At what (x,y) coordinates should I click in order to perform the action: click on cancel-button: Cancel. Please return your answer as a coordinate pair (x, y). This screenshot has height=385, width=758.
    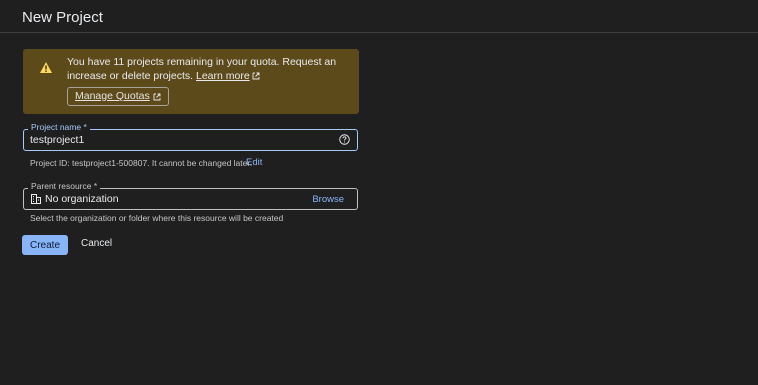
    Looking at the image, I should click on (96, 243).